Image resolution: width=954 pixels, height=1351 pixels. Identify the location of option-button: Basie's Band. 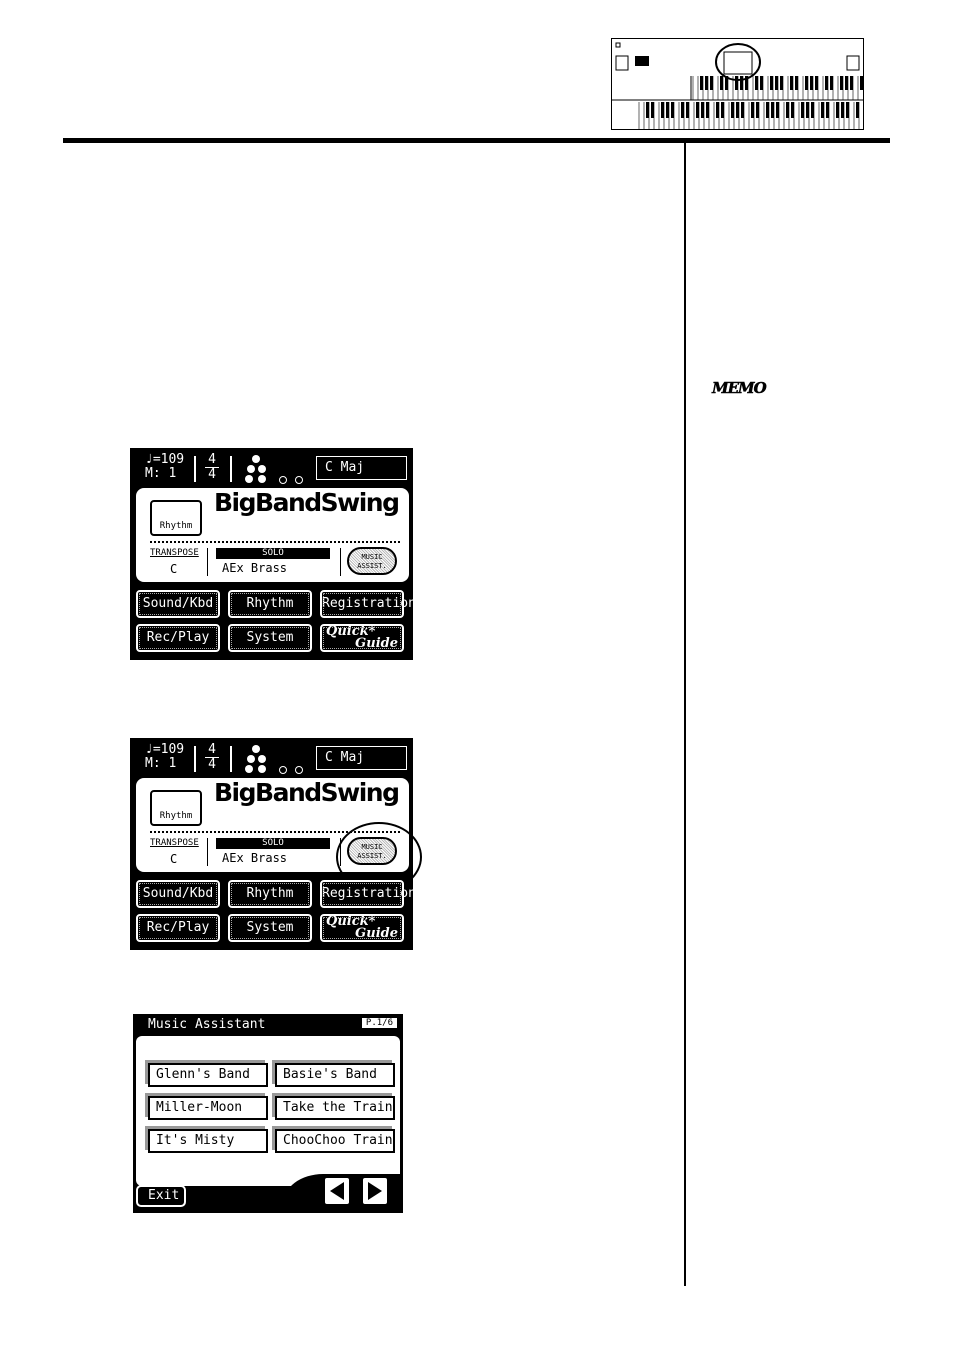
(335, 1075).